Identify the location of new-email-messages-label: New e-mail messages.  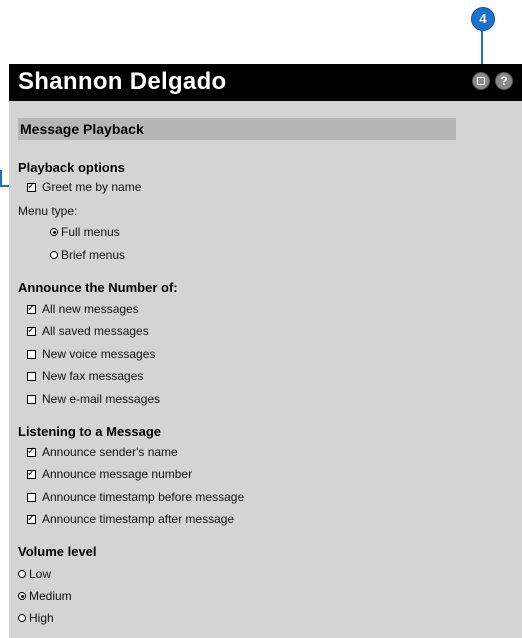
(101, 399).